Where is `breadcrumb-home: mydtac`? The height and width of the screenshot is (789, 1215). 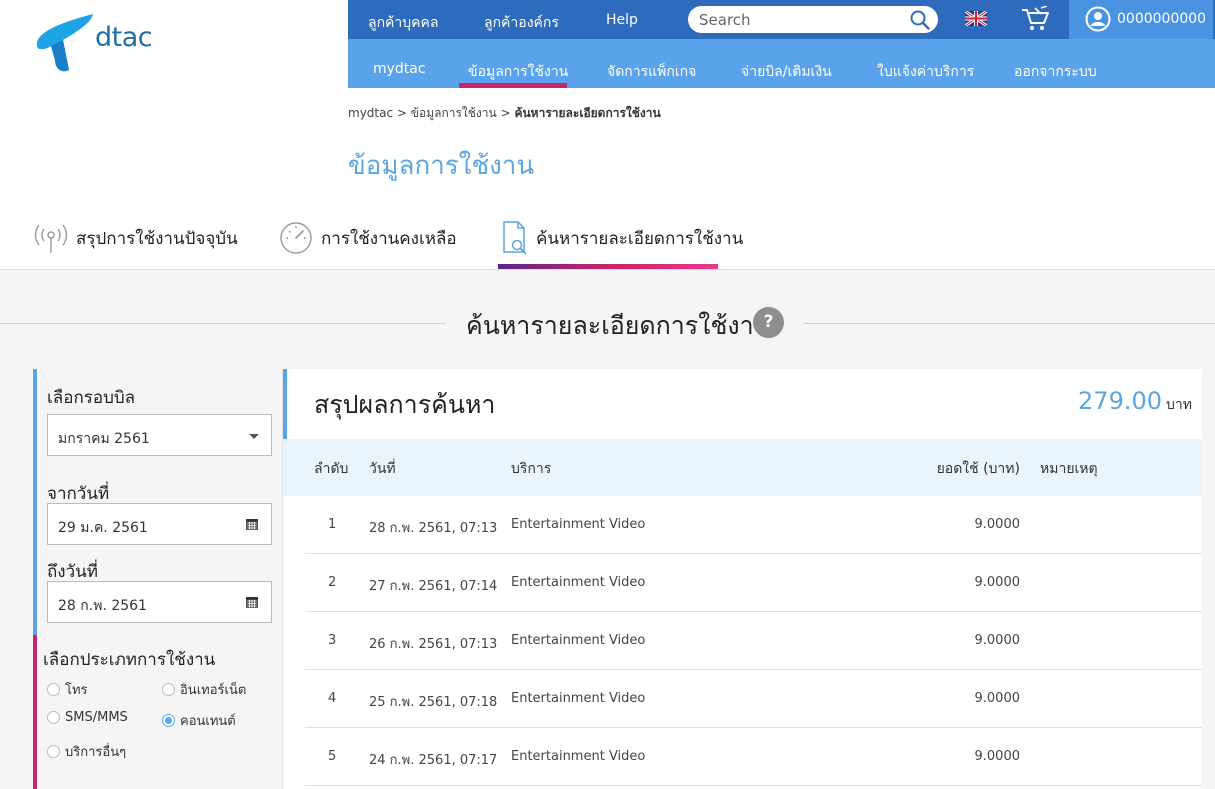 breadcrumb-home: mydtac is located at coordinates (370, 113).